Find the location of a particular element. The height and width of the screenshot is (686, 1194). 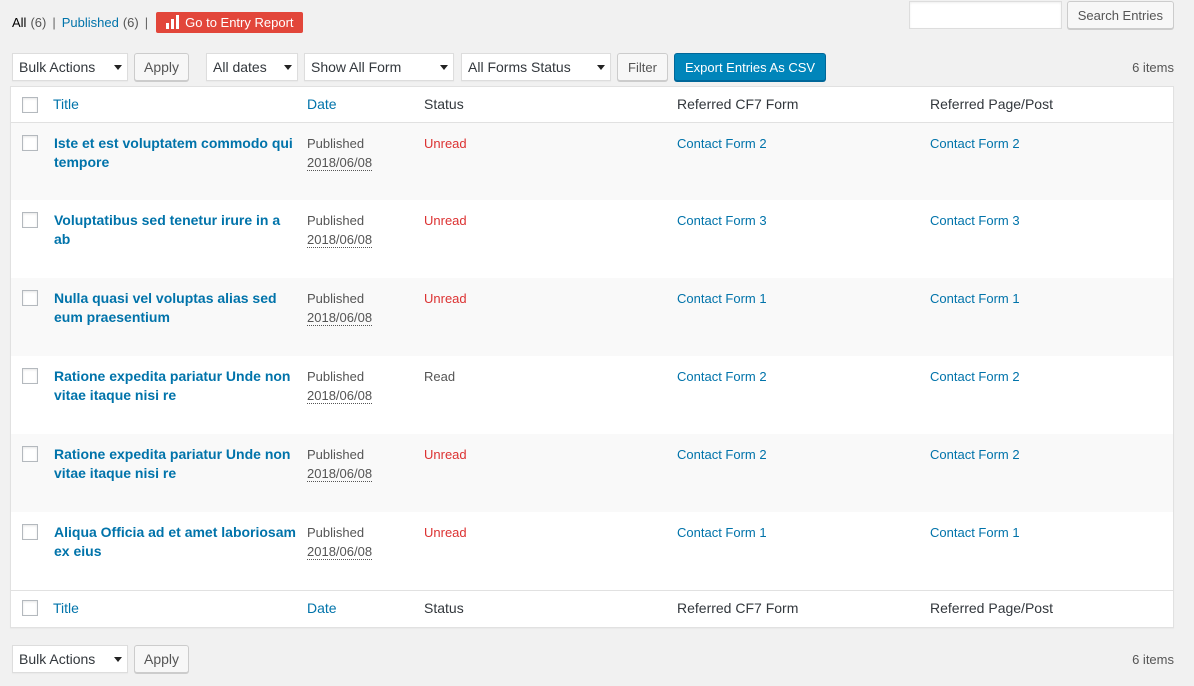

column-title: Title is located at coordinates (178, 104).